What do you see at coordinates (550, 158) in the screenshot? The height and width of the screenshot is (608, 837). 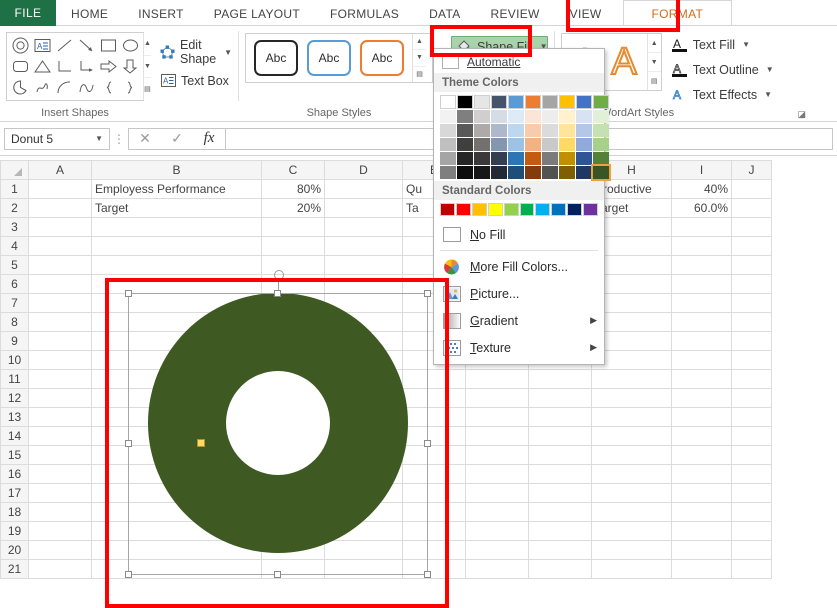 I see `theme-color-swatch-r4c6` at bounding box center [550, 158].